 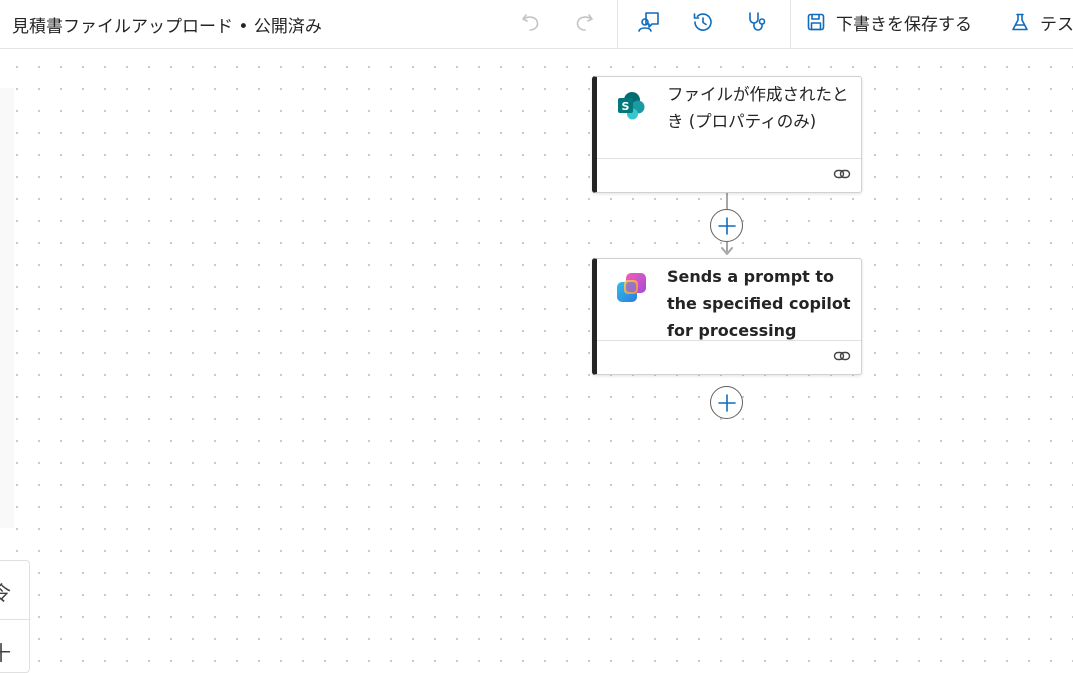 What do you see at coordinates (816, 22) in the screenshot?
I see `save-icon` at bounding box center [816, 22].